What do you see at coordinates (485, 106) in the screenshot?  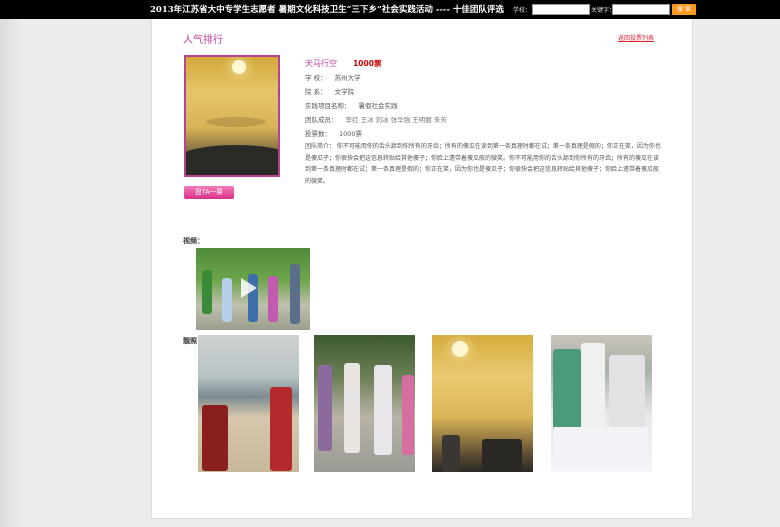 I see `project-row: 实践项目名称： 暑假社会实践` at bounding box center [485, 106].